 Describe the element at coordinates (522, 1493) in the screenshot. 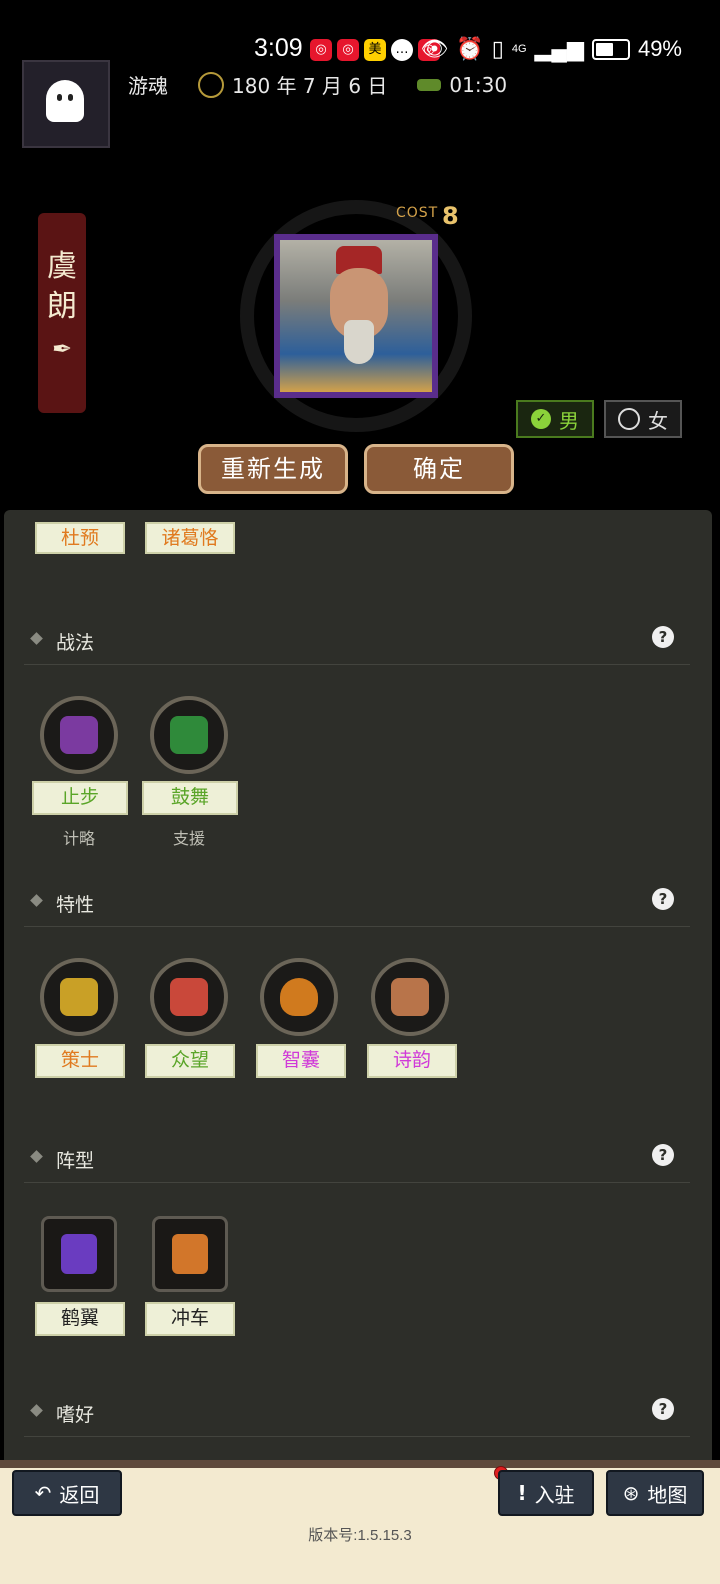

I see `exclamation-icon: !` at that location.